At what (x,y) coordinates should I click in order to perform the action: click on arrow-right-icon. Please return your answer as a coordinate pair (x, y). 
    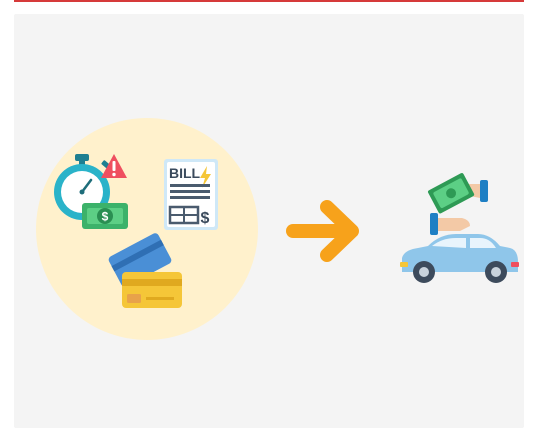
    Looking at the image, I should click on (322, 231).